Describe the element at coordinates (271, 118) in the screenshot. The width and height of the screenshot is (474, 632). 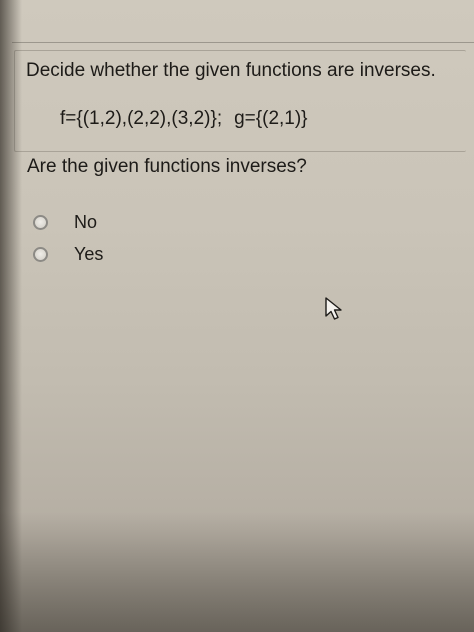
I see `function-g: g={(2,1)}` at that location.